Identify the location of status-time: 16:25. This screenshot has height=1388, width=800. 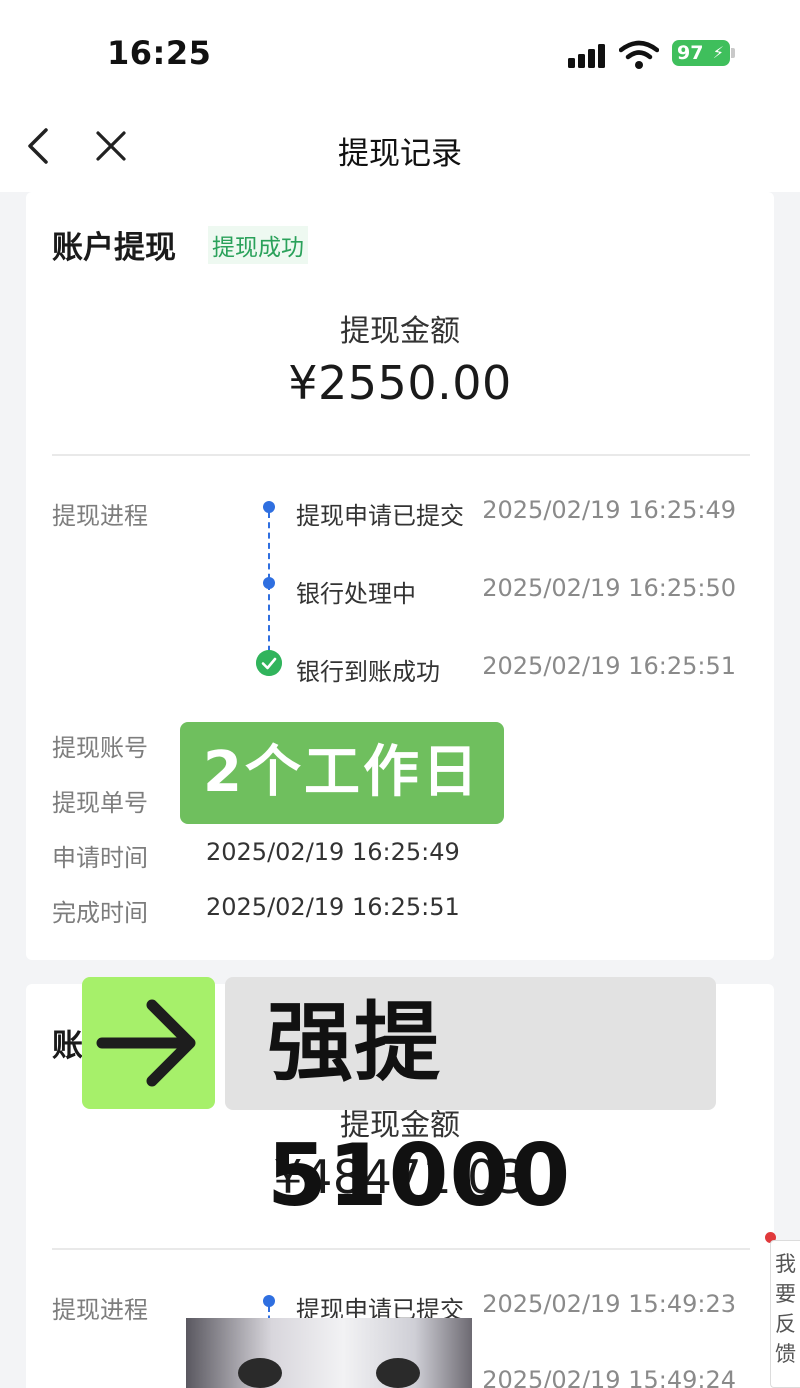
(159, 53).